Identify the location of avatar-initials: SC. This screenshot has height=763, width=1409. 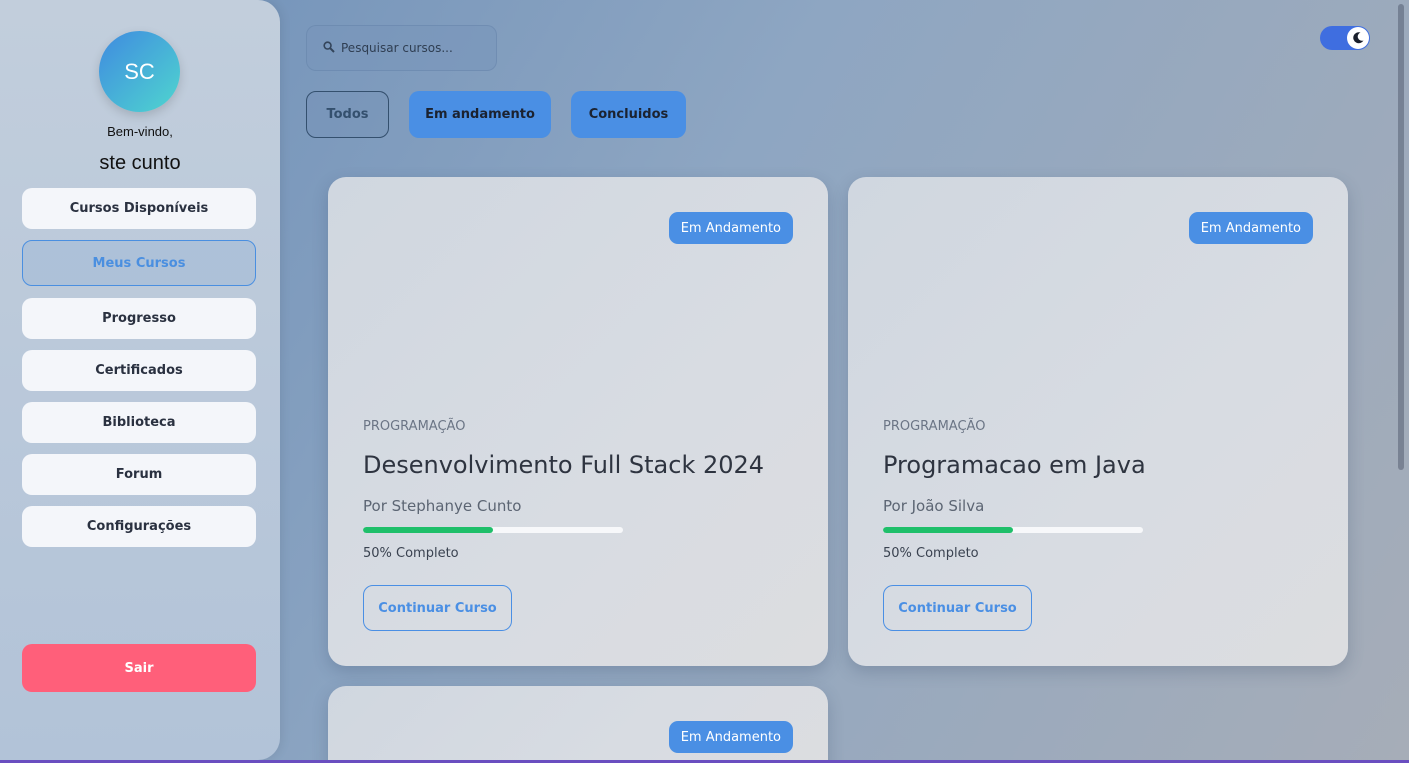
(139, 71).